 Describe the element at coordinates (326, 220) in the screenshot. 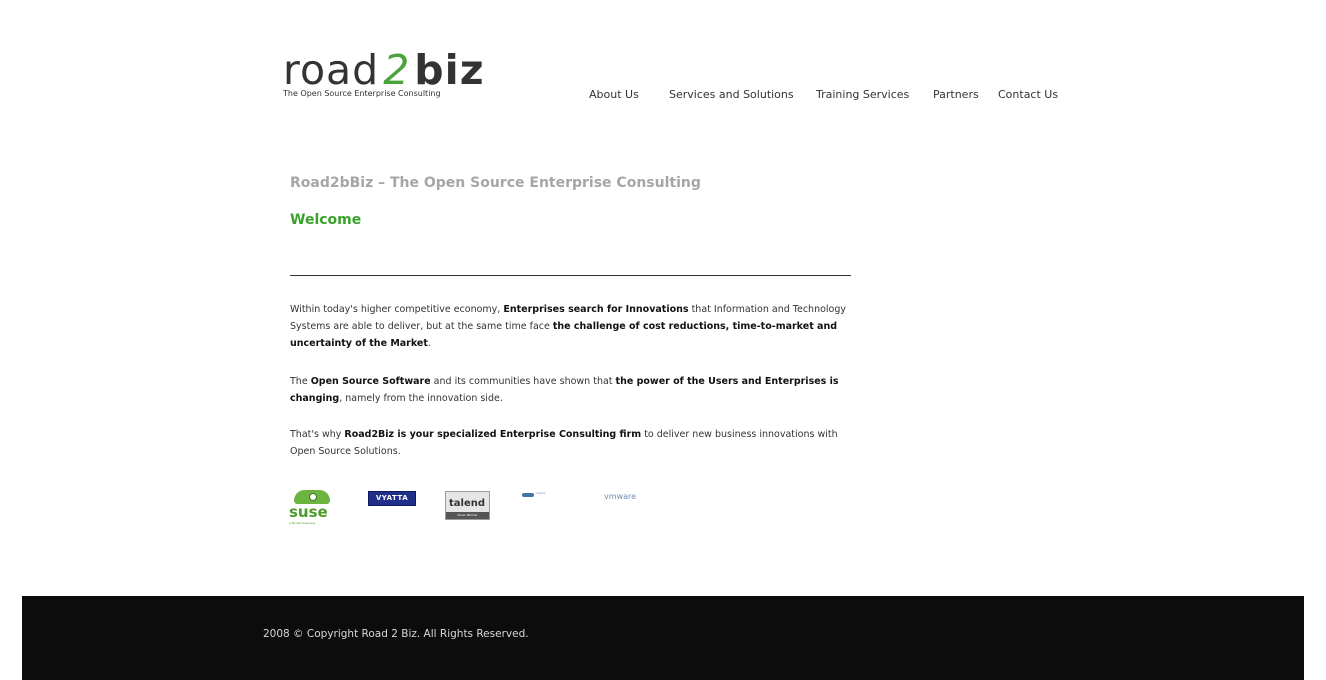

I see `welcome-heading: Welcome` at that location.